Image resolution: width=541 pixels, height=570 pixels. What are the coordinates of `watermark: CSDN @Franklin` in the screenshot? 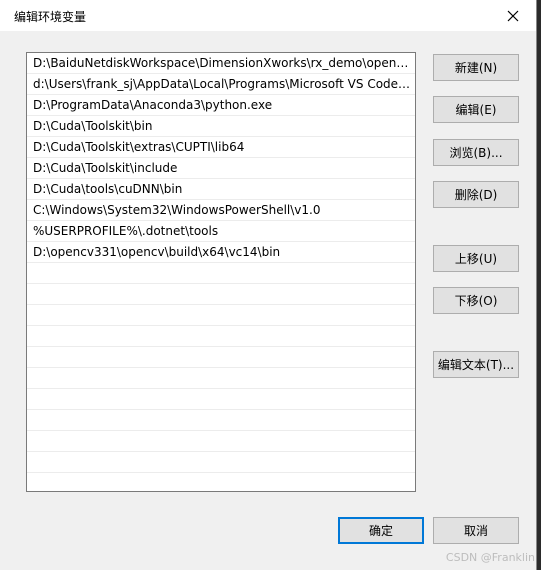 It's located at (490, 557).